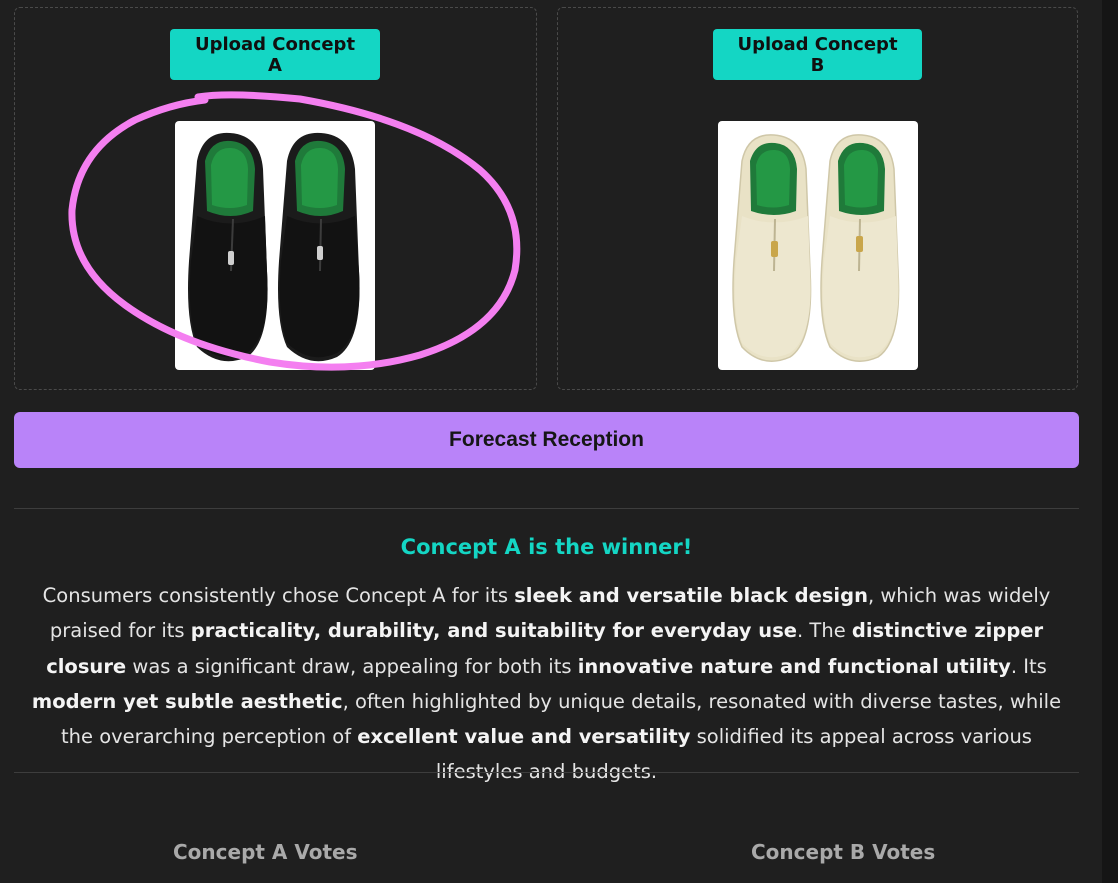  I want to click on summary-highlight: modern yet subtle aesthetic, so click(187, 701).